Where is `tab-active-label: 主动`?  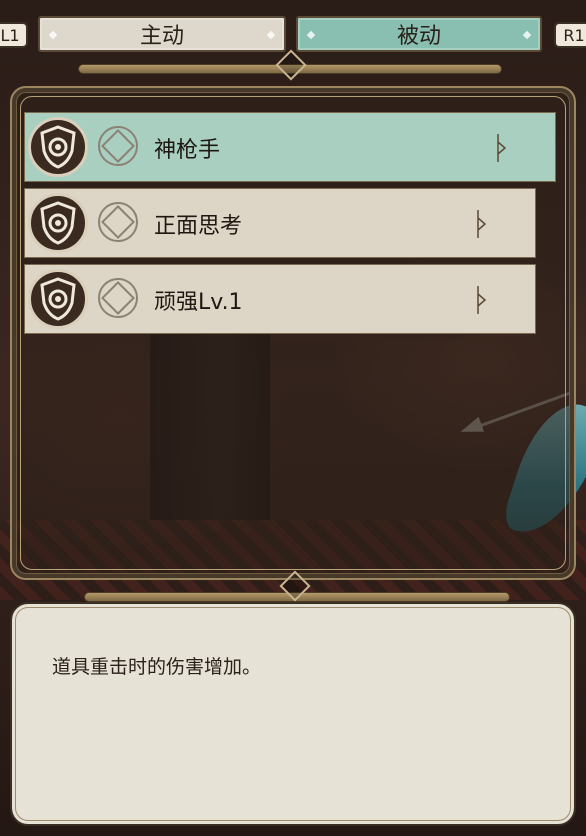 tab-active-label: 主动 is located at coordinates (161, 36).